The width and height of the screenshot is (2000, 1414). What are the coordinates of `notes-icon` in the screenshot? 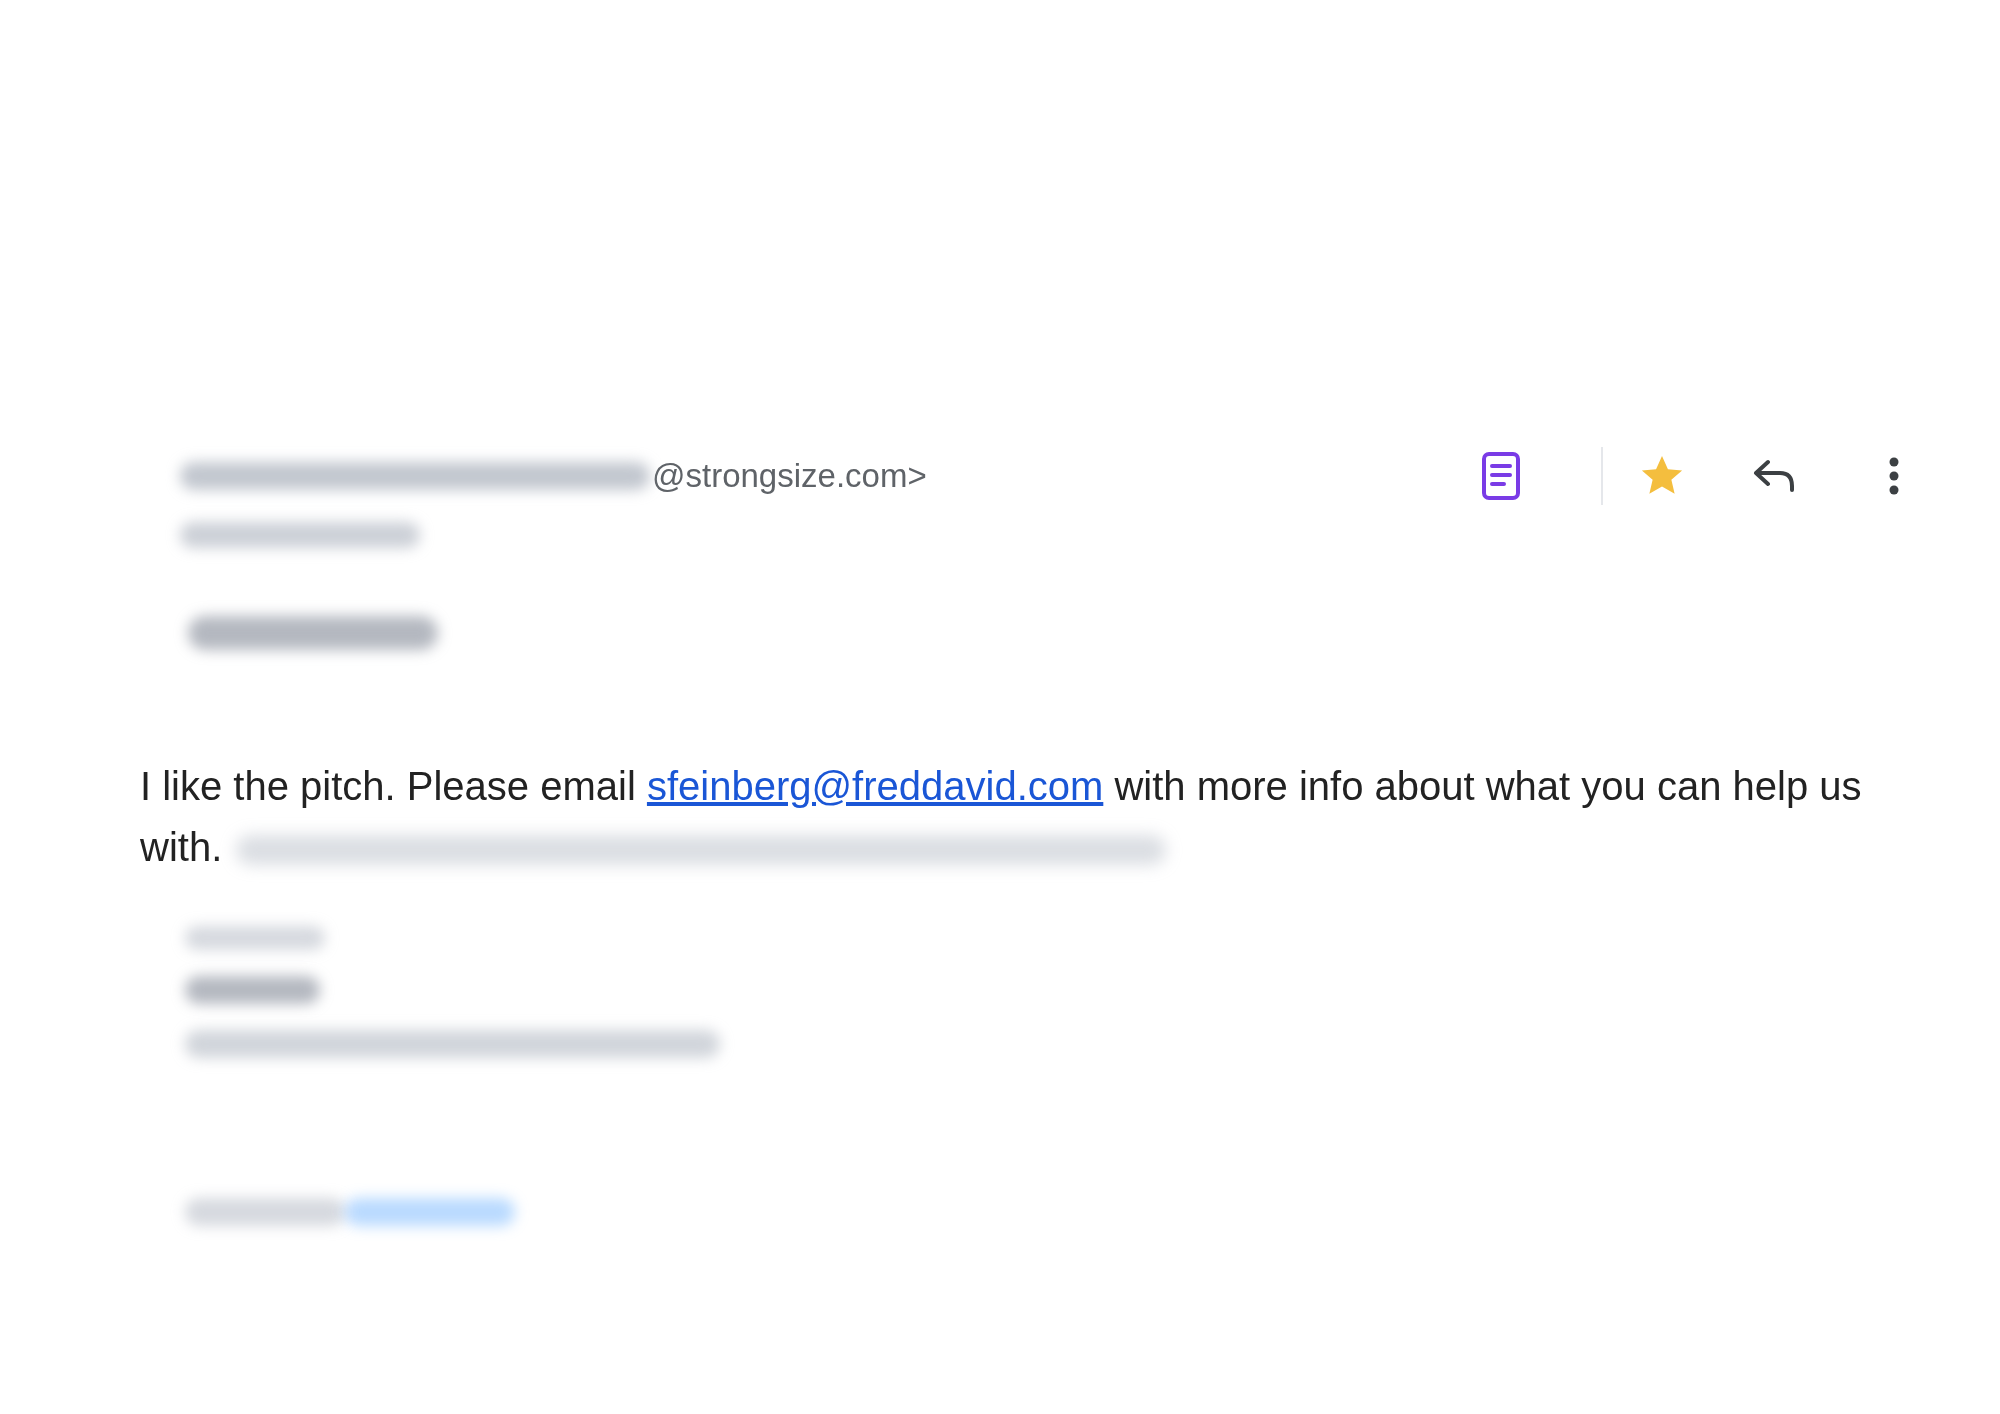 It's located at (1501, 476).